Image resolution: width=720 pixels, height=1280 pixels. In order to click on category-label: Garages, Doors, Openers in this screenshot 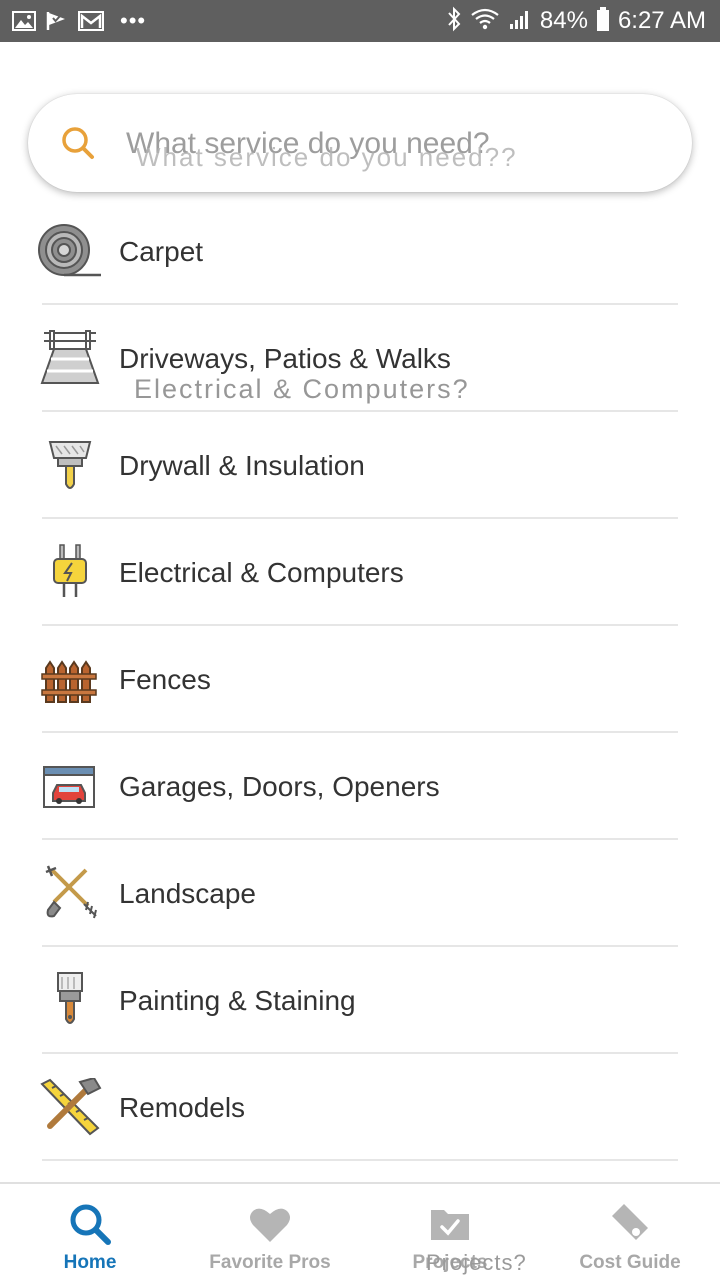, I will do `click(279, 786)`.